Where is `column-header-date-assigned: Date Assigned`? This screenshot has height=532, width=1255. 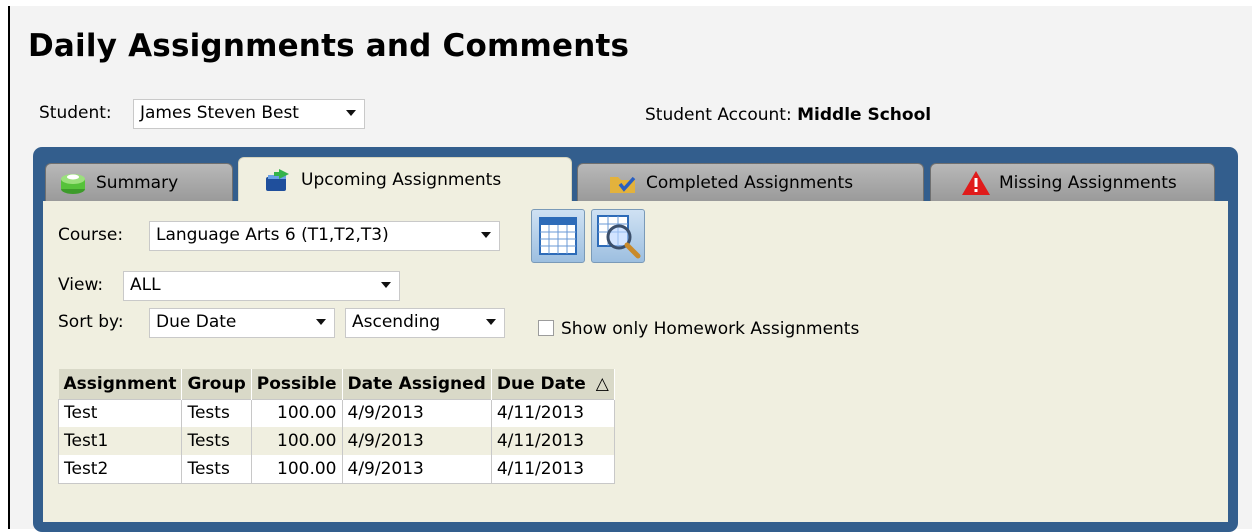 column-header-date-assigned: Date Assigned is located at coordinates (417, 384).